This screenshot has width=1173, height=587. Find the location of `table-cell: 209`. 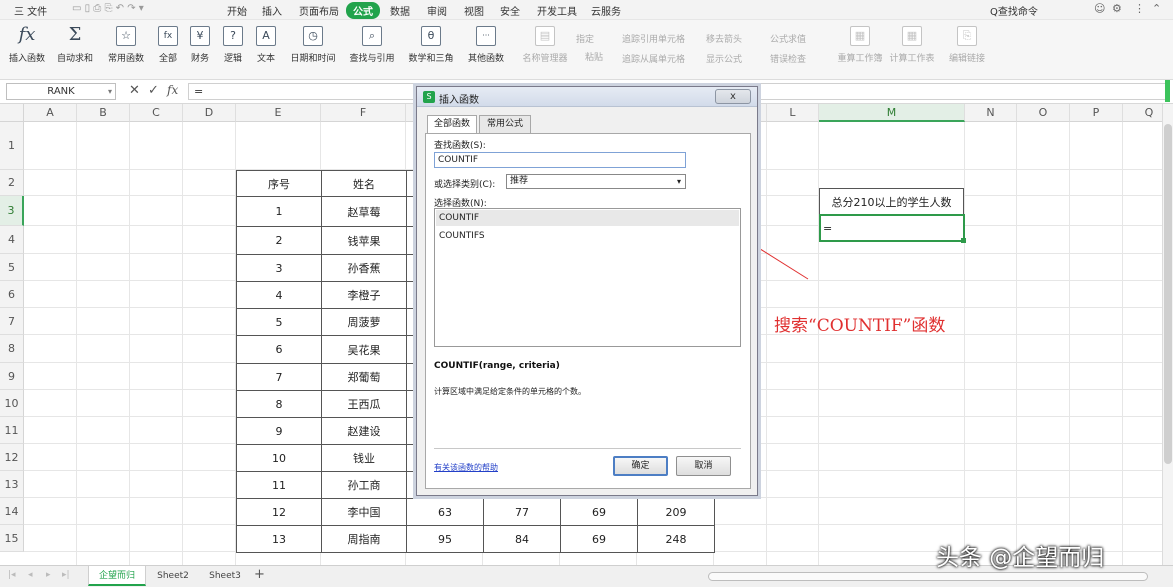

table-cell: 209 is located at coordinates (676, 512).